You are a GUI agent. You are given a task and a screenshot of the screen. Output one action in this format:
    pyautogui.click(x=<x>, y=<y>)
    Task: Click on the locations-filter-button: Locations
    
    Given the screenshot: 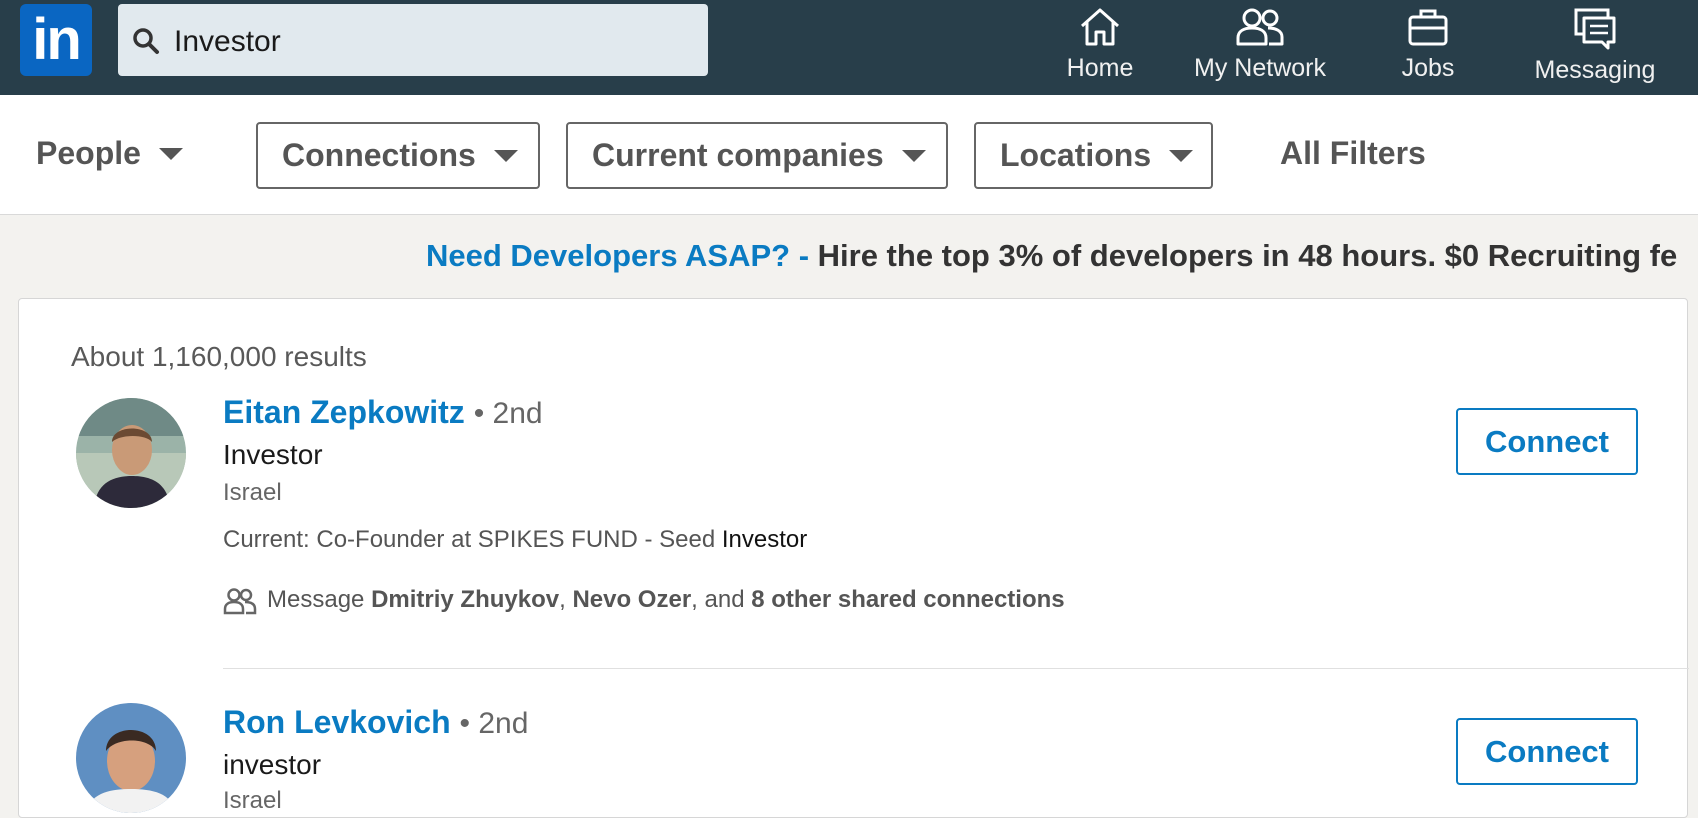 What is the action you would take?
    pyautogui.click(x=1093, y=155)
    